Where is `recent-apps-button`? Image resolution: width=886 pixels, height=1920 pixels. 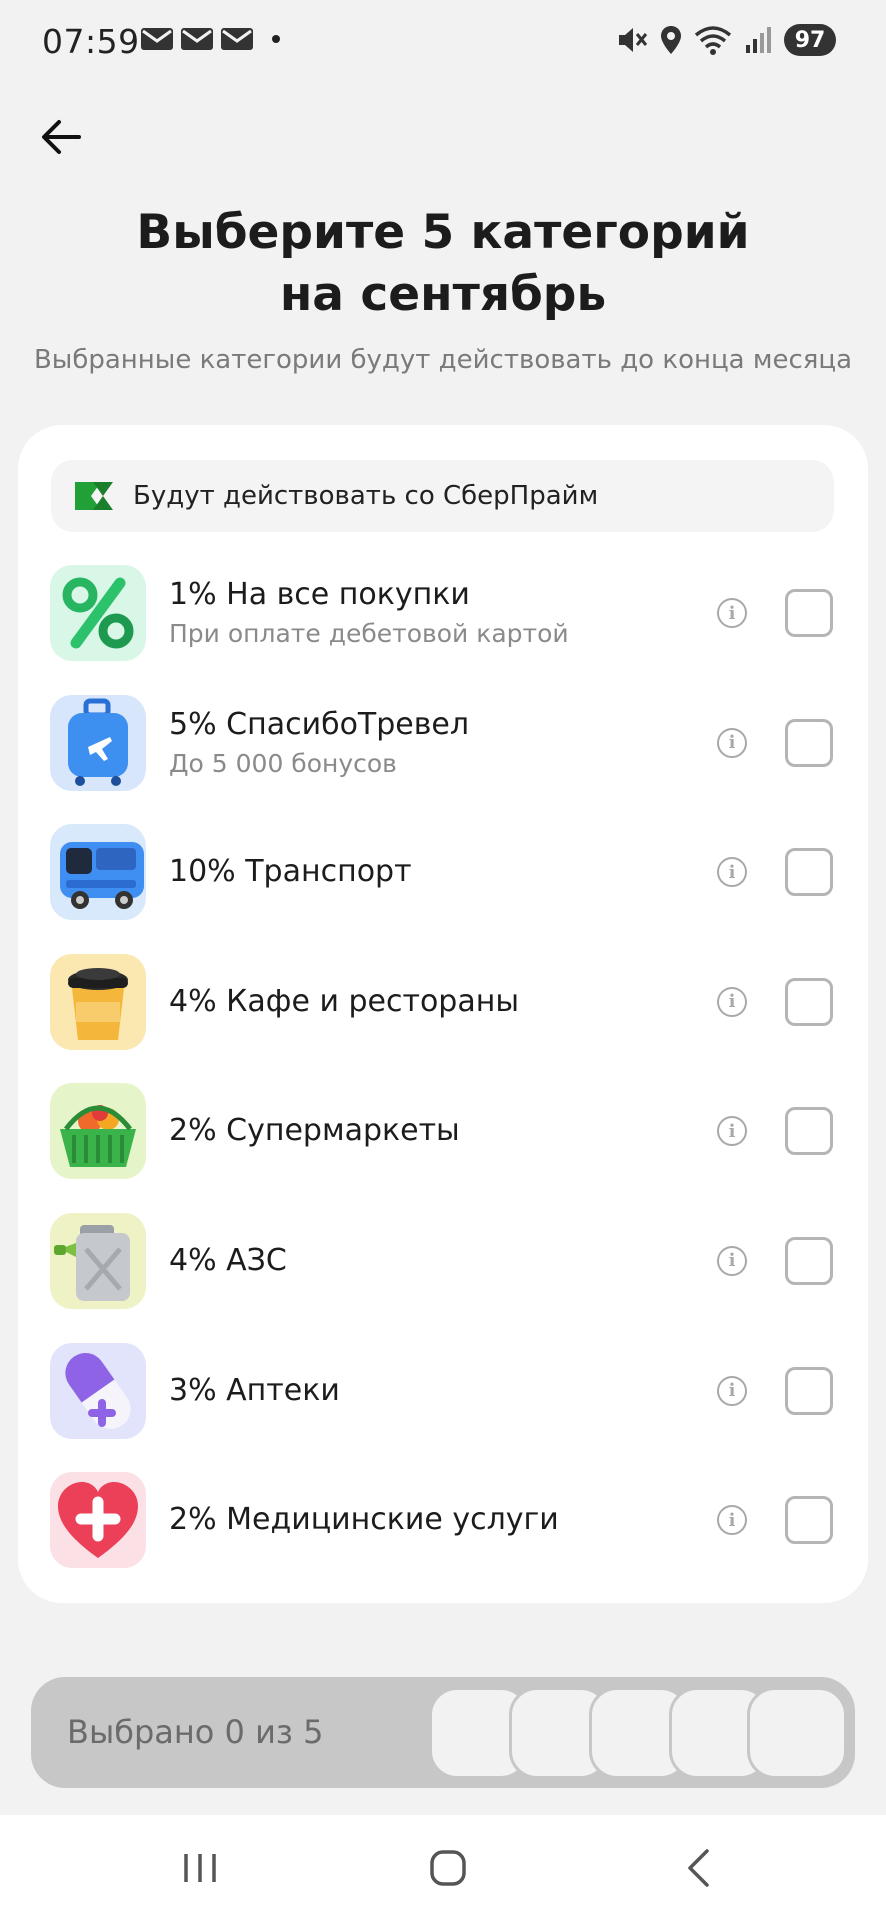 recent-apps-button is located at coordinates (200, 1868).